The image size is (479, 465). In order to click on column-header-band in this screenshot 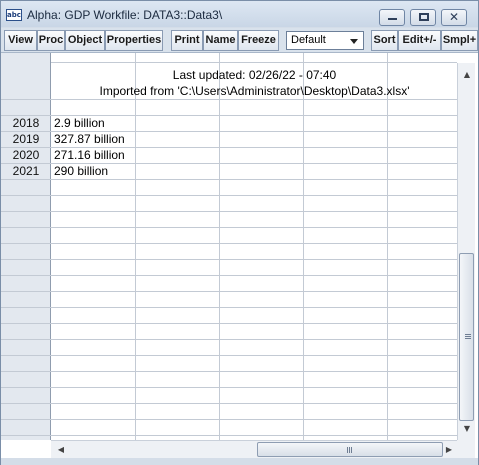, I will do `click(254, 58)`.